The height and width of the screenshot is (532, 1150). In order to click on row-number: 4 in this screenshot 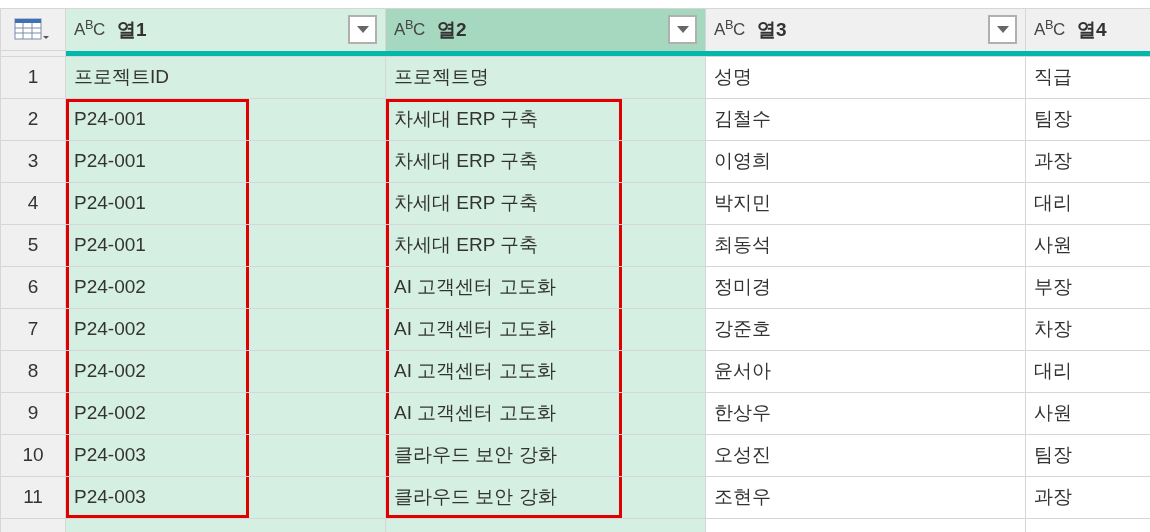, I will do `click(33, 203)`.